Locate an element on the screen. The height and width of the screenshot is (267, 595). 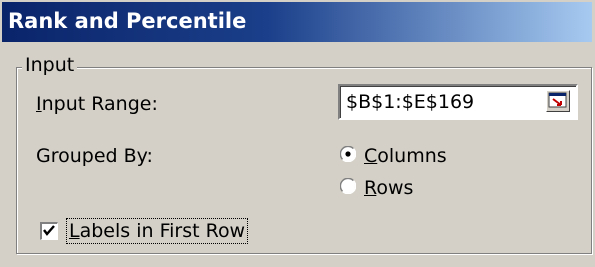
columns-radio-label: Columns is located at coordinates (405, 156).